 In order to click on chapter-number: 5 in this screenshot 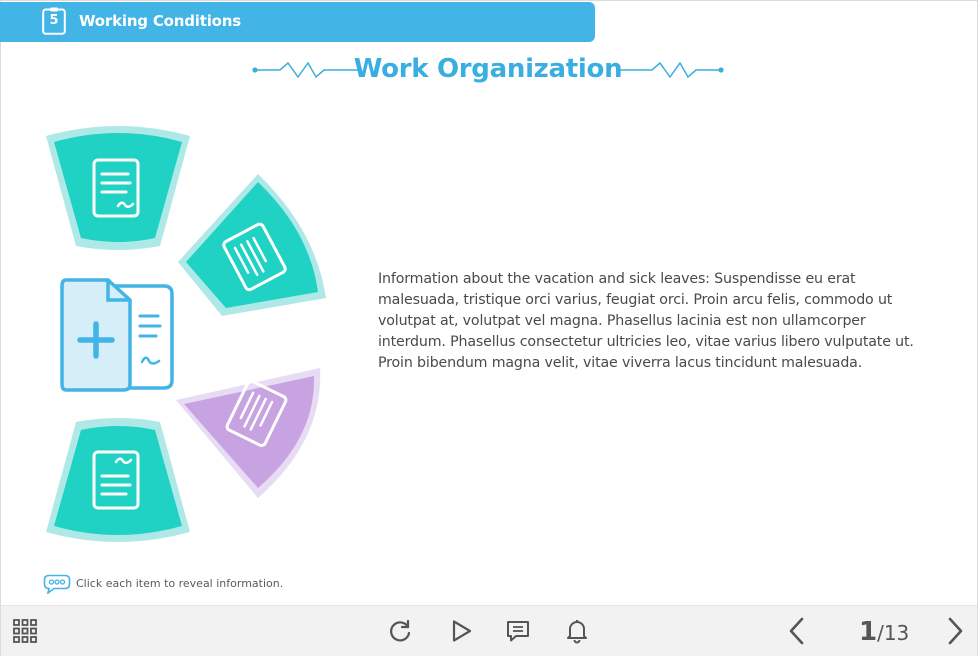, I will do `click(54, 20)`.